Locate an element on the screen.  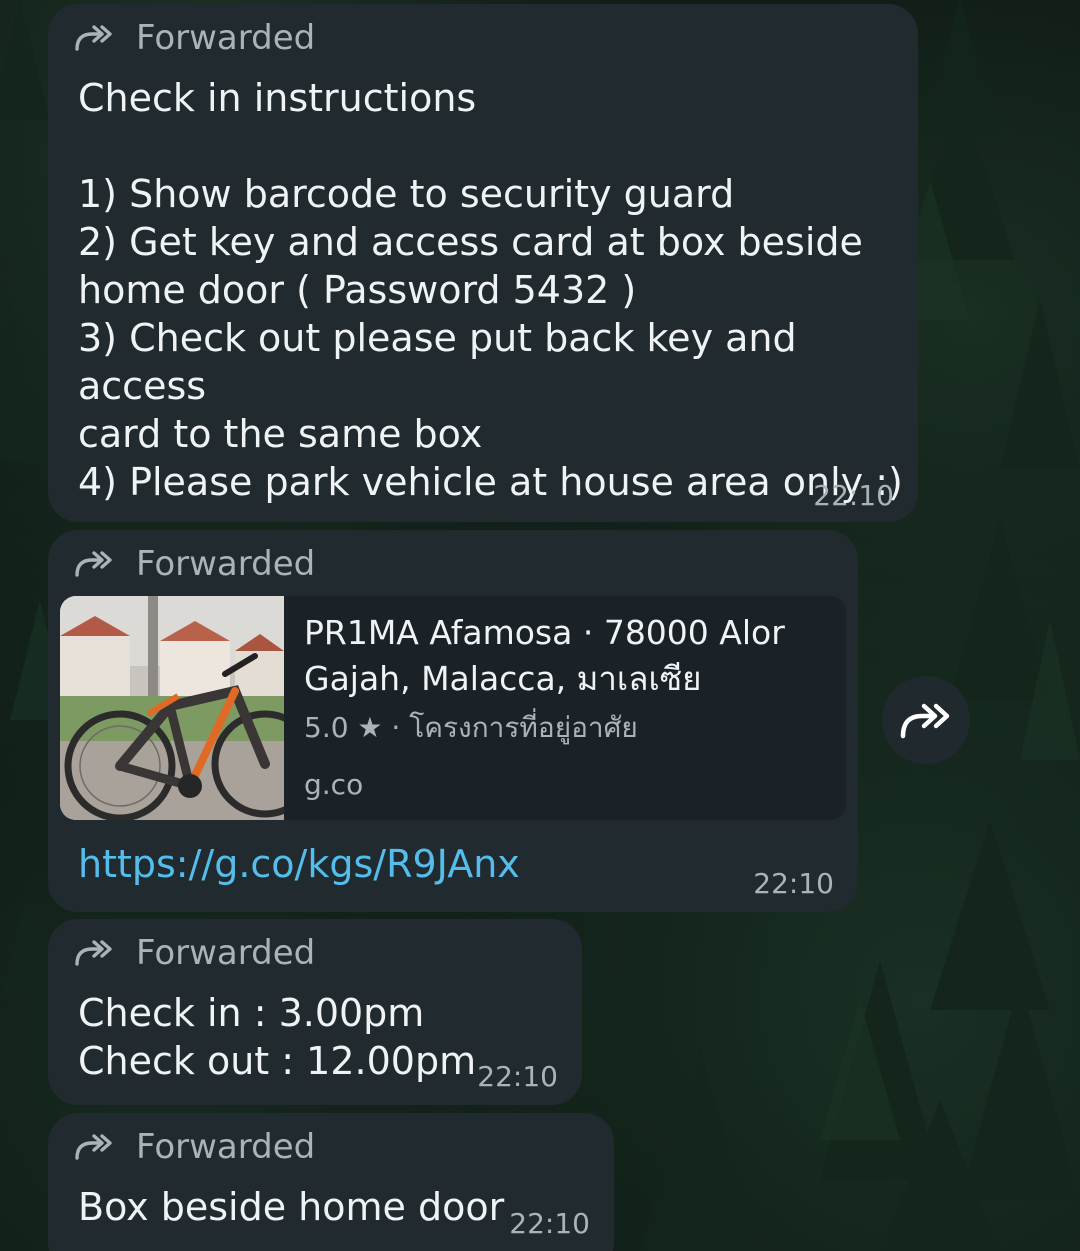
bicycle-photo-icon is located at coordinates (172, 708).